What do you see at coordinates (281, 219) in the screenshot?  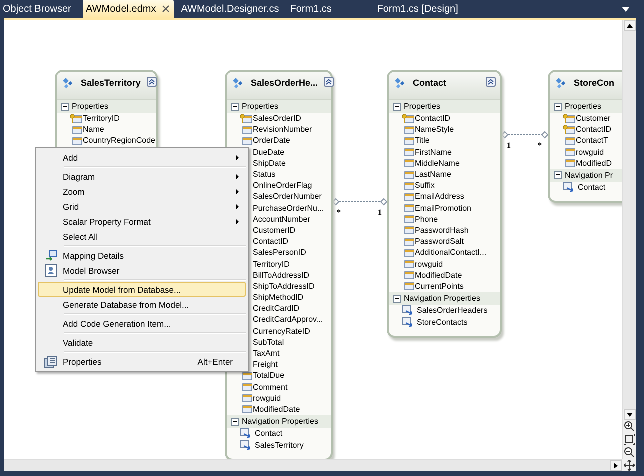 I see `property-name: AccountNumber` at bounding box center [281, 219].